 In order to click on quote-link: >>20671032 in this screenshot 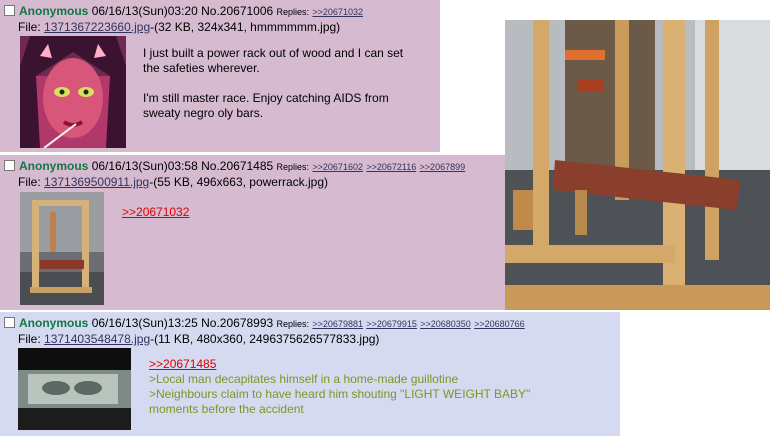, I will do `click(155, 212)`.